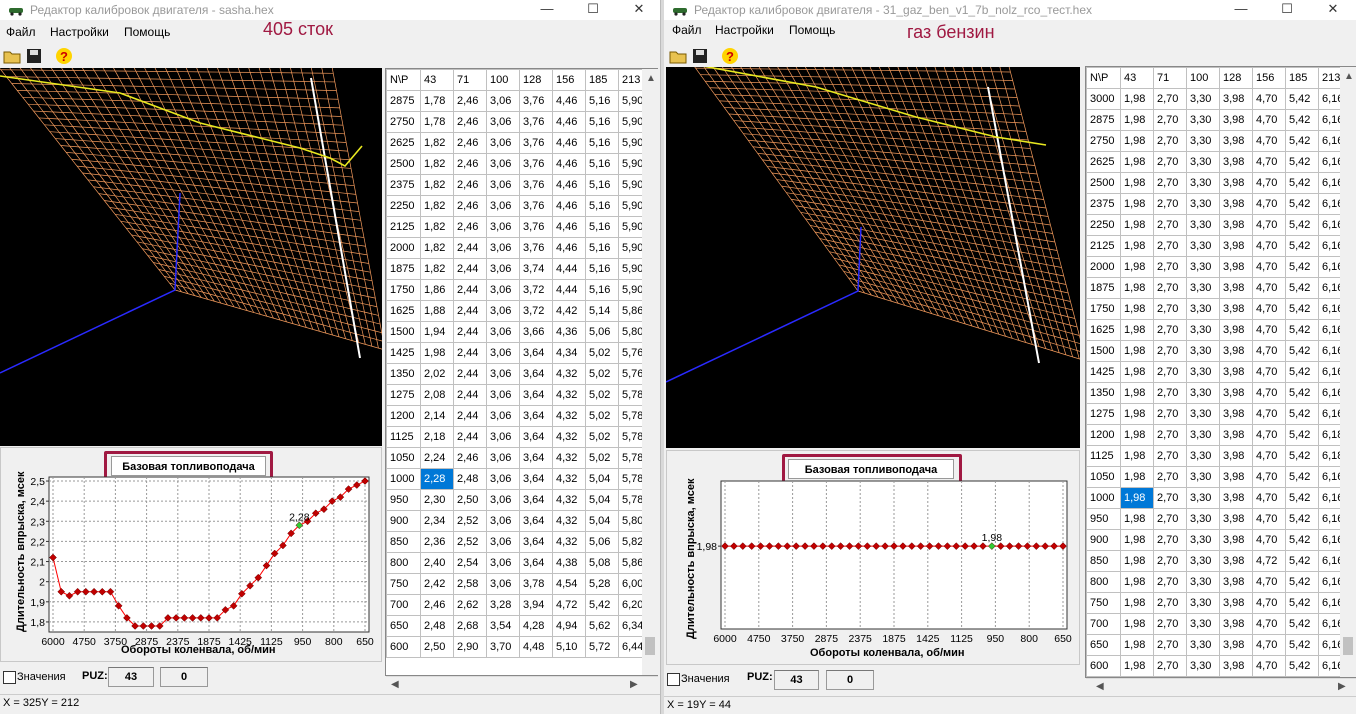  Describe the element at coordinates (437, 584) in the screenshot. I see `table-cell: 2,42` at that location.